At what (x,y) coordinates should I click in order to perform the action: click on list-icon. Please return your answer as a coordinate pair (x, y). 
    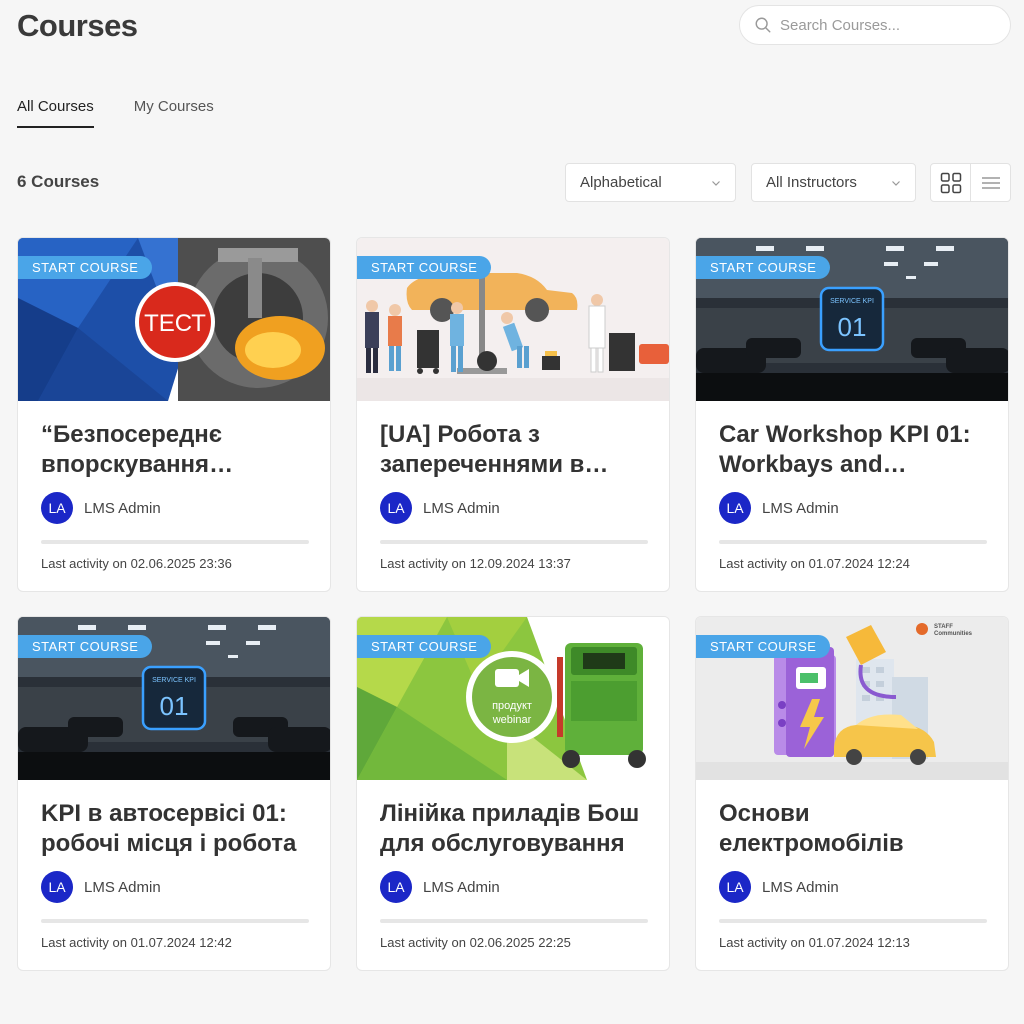
    Looking at the image, I should click on (990, 182).